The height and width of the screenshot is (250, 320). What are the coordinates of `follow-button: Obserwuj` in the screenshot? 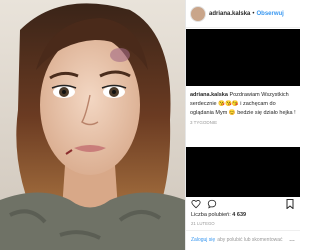 It's located at (269, 14).